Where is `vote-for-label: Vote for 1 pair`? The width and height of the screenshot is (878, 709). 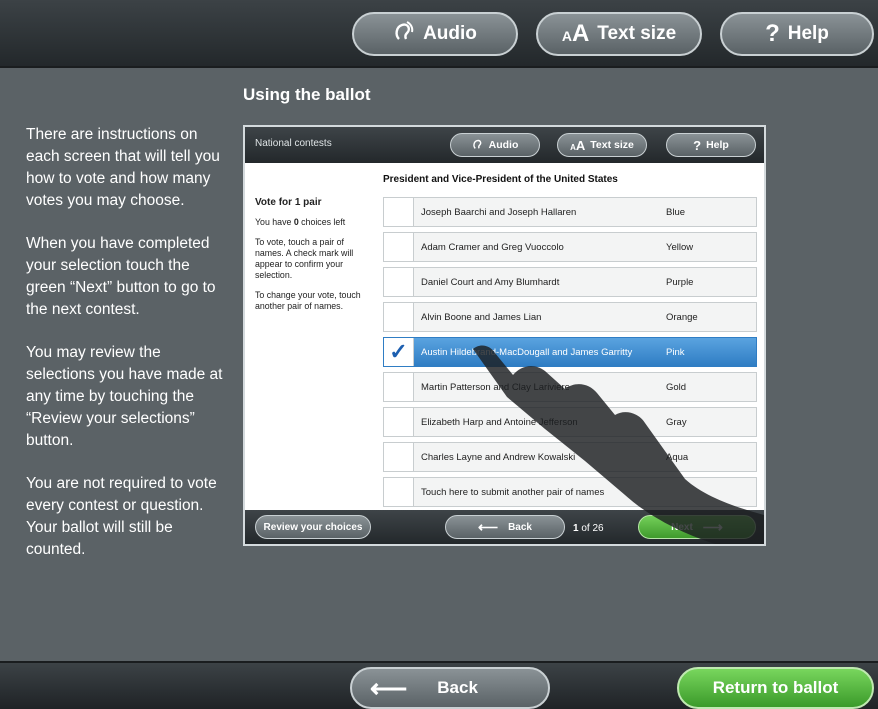 vote-for-label: Vote for 1 pair is located at coordinates (288, 202).